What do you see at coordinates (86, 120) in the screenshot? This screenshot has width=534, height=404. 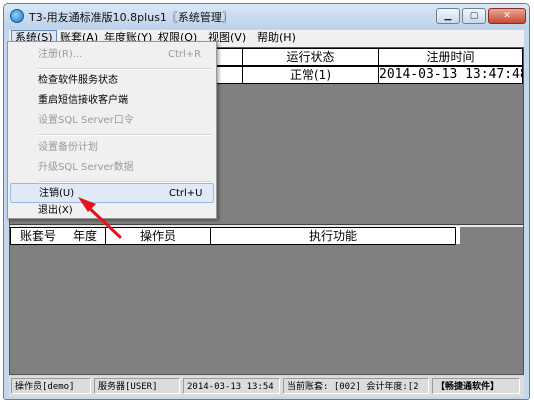 I see `menu-item-label: 设置SQL Server口令` at bounding box center [86, 120].